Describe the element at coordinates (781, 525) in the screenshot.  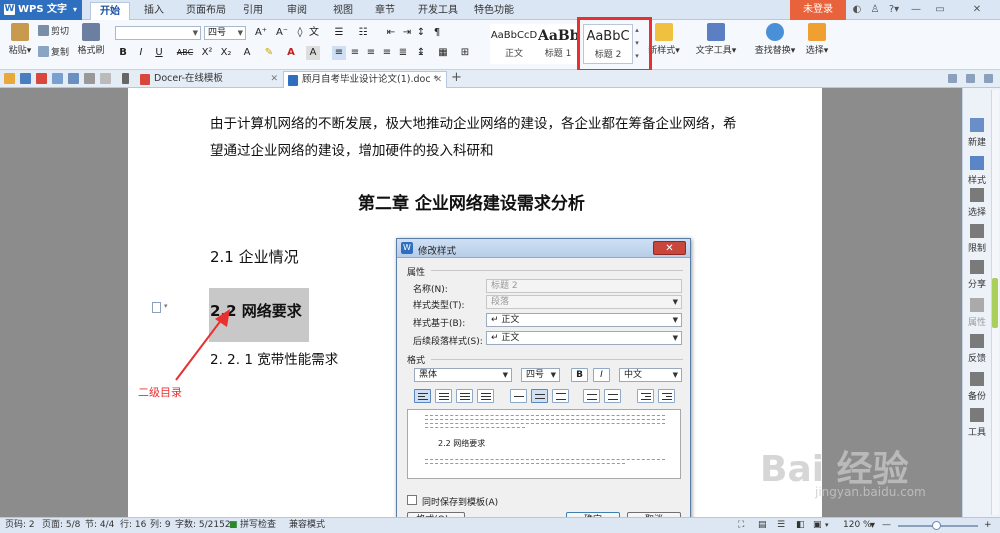
I see `outline-view-icon: ☰` at that location.